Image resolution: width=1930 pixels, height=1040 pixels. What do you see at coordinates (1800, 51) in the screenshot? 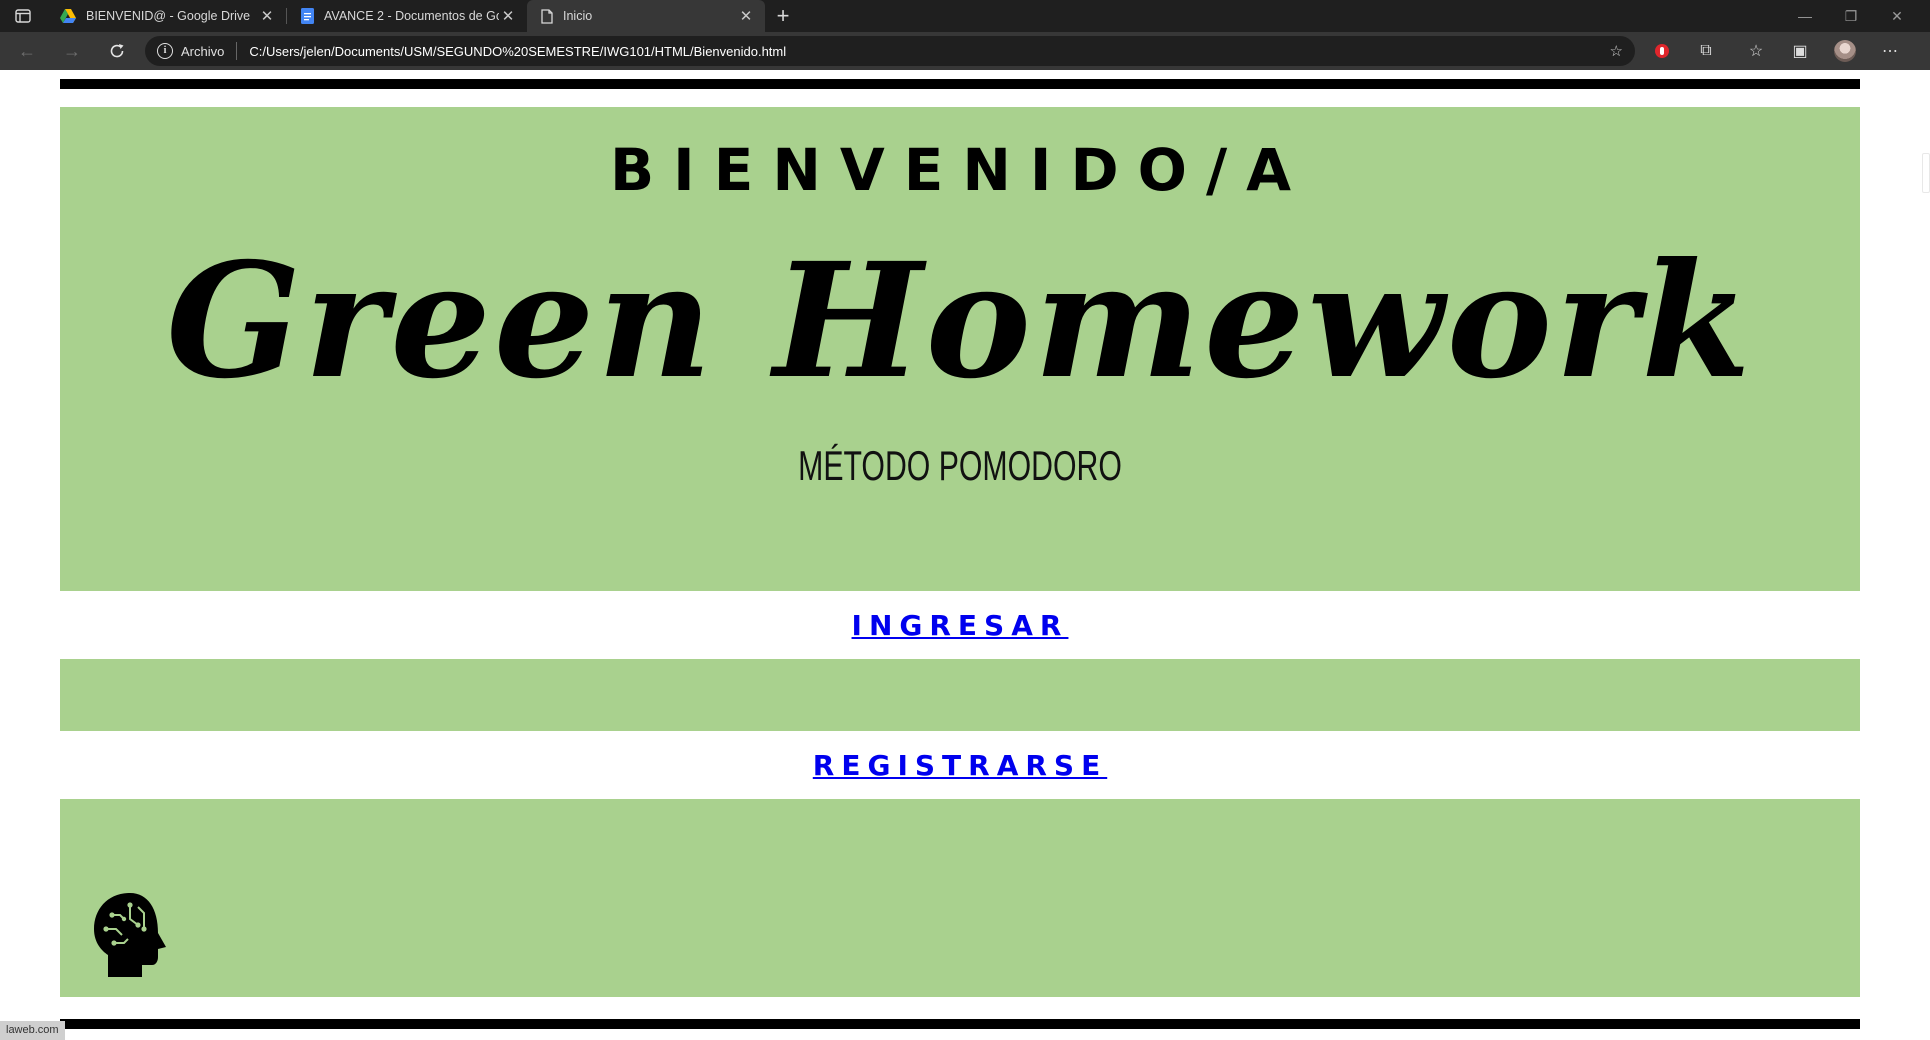
I see `collections-icon: ▣` at bounding box center [1800, 51].